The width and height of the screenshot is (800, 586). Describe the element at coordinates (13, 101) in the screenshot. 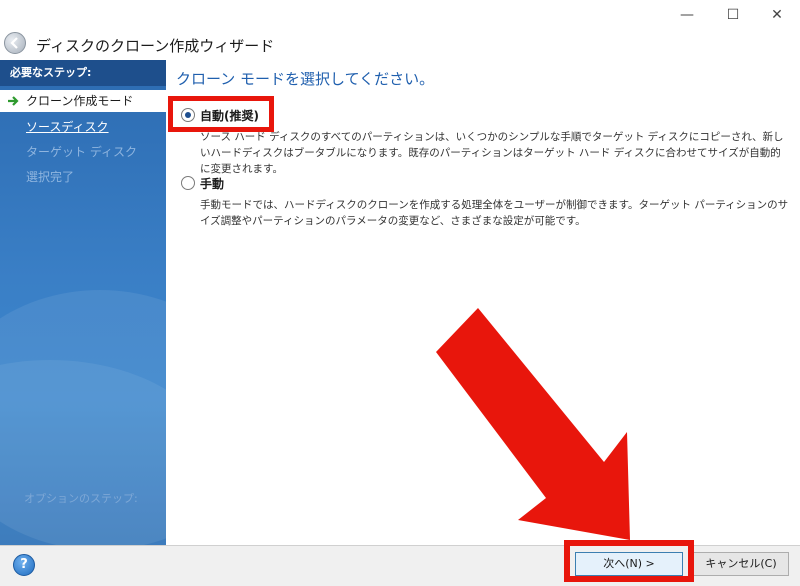

I see `current-step-arrow-icon` at that location.